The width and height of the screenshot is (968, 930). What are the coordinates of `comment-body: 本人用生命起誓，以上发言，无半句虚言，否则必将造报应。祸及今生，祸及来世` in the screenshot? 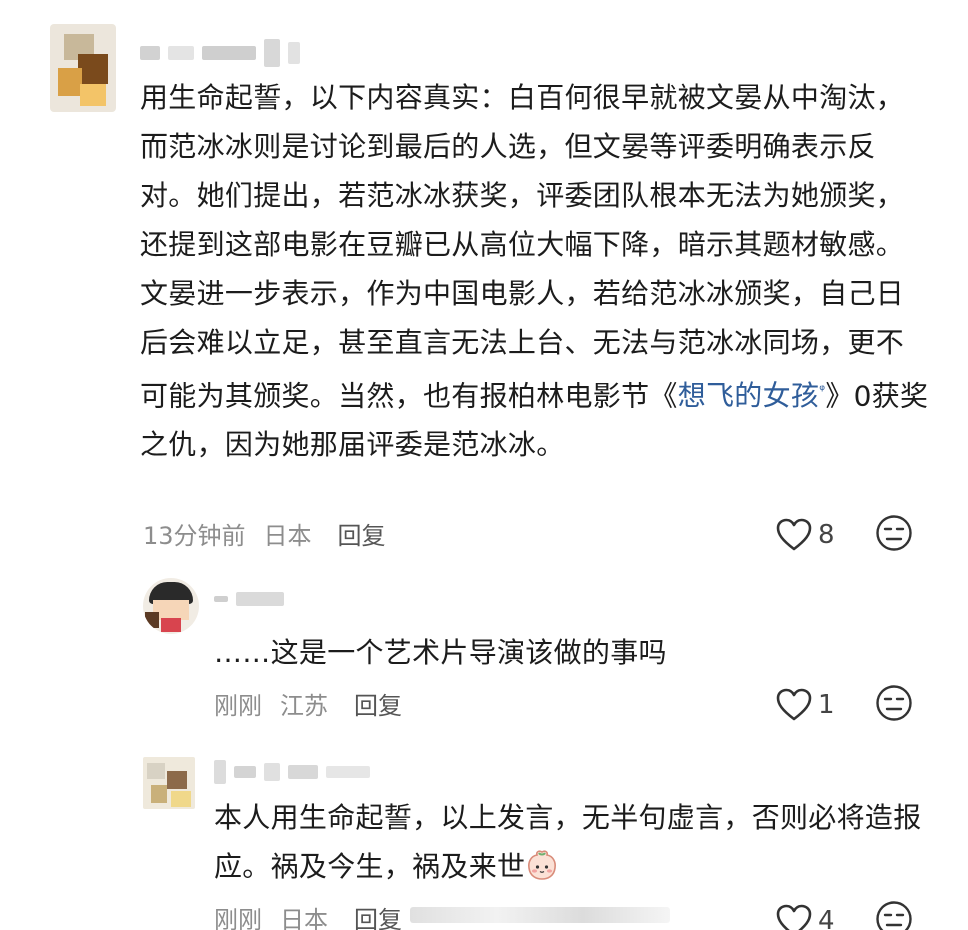 It's located at (574, 842).